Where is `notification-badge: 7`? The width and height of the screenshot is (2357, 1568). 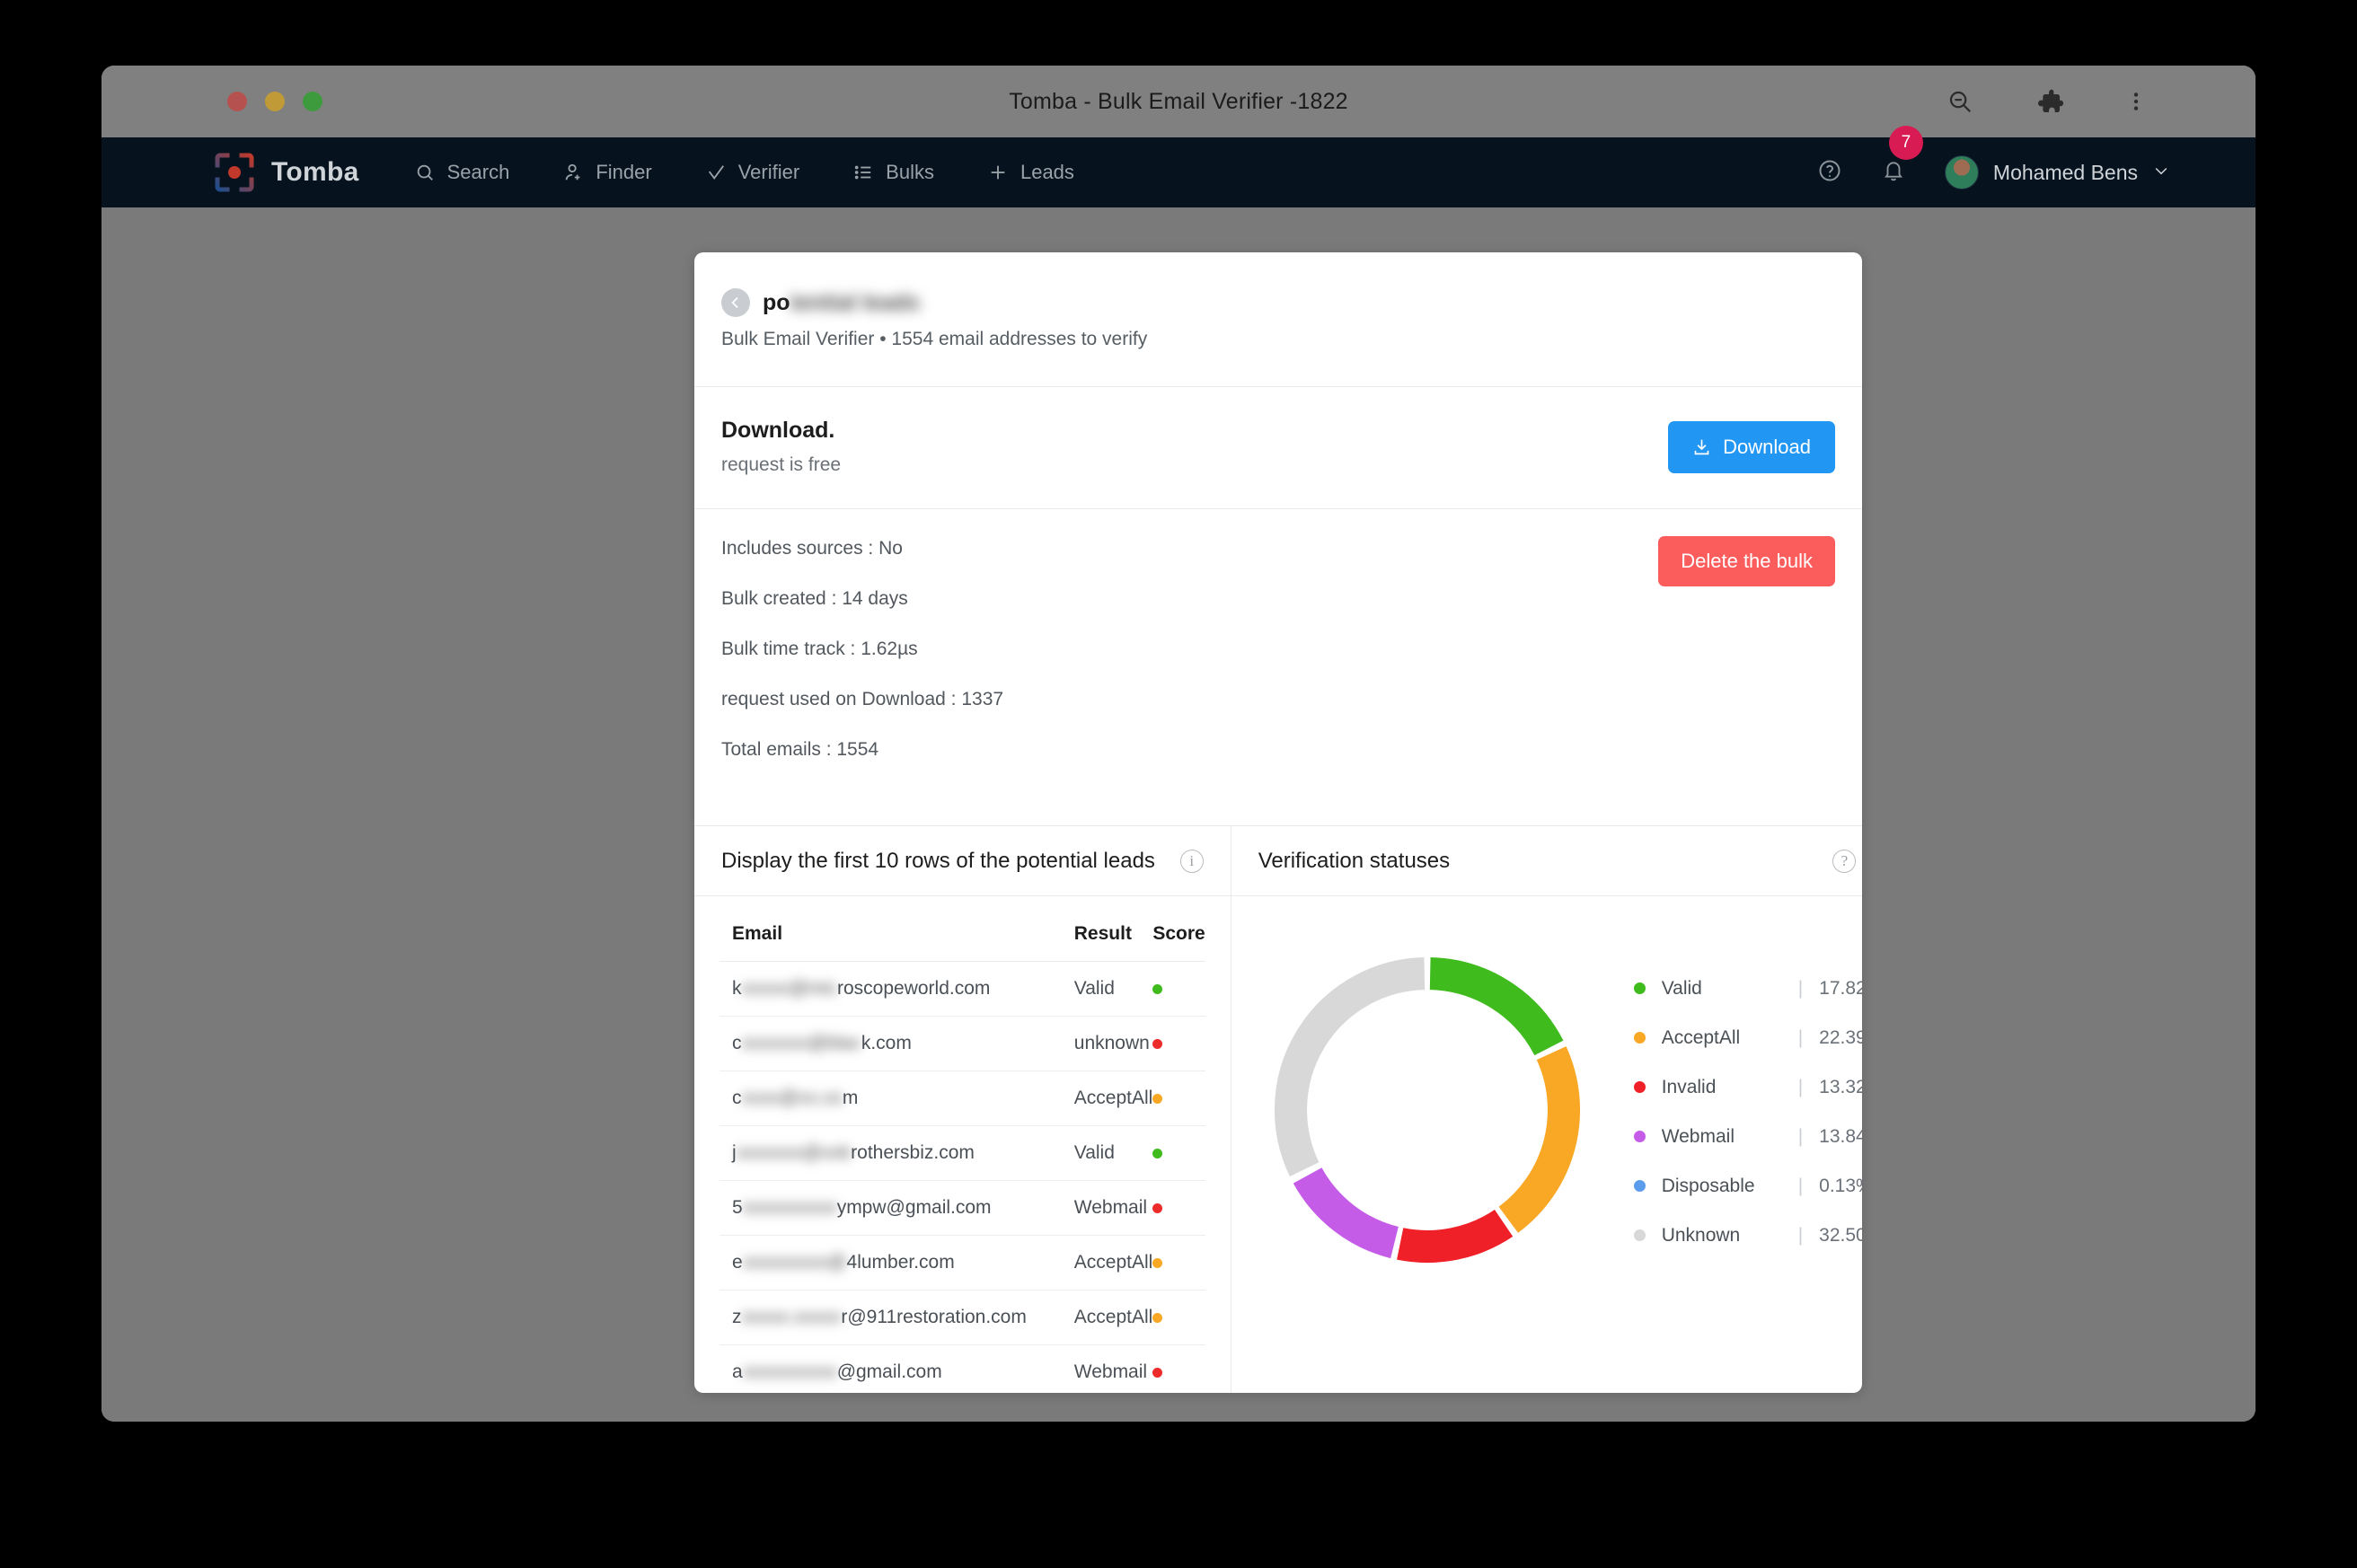
notification-badge: 7 is located at coordinates (1905, 142).